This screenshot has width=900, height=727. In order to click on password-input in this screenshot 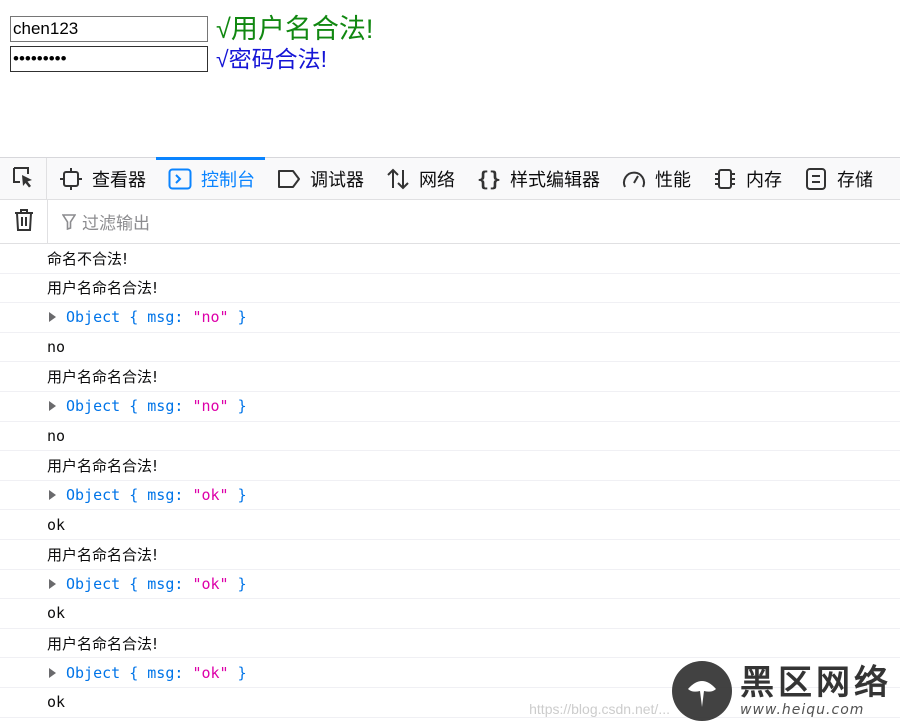, I will do `click(109, 59)`.